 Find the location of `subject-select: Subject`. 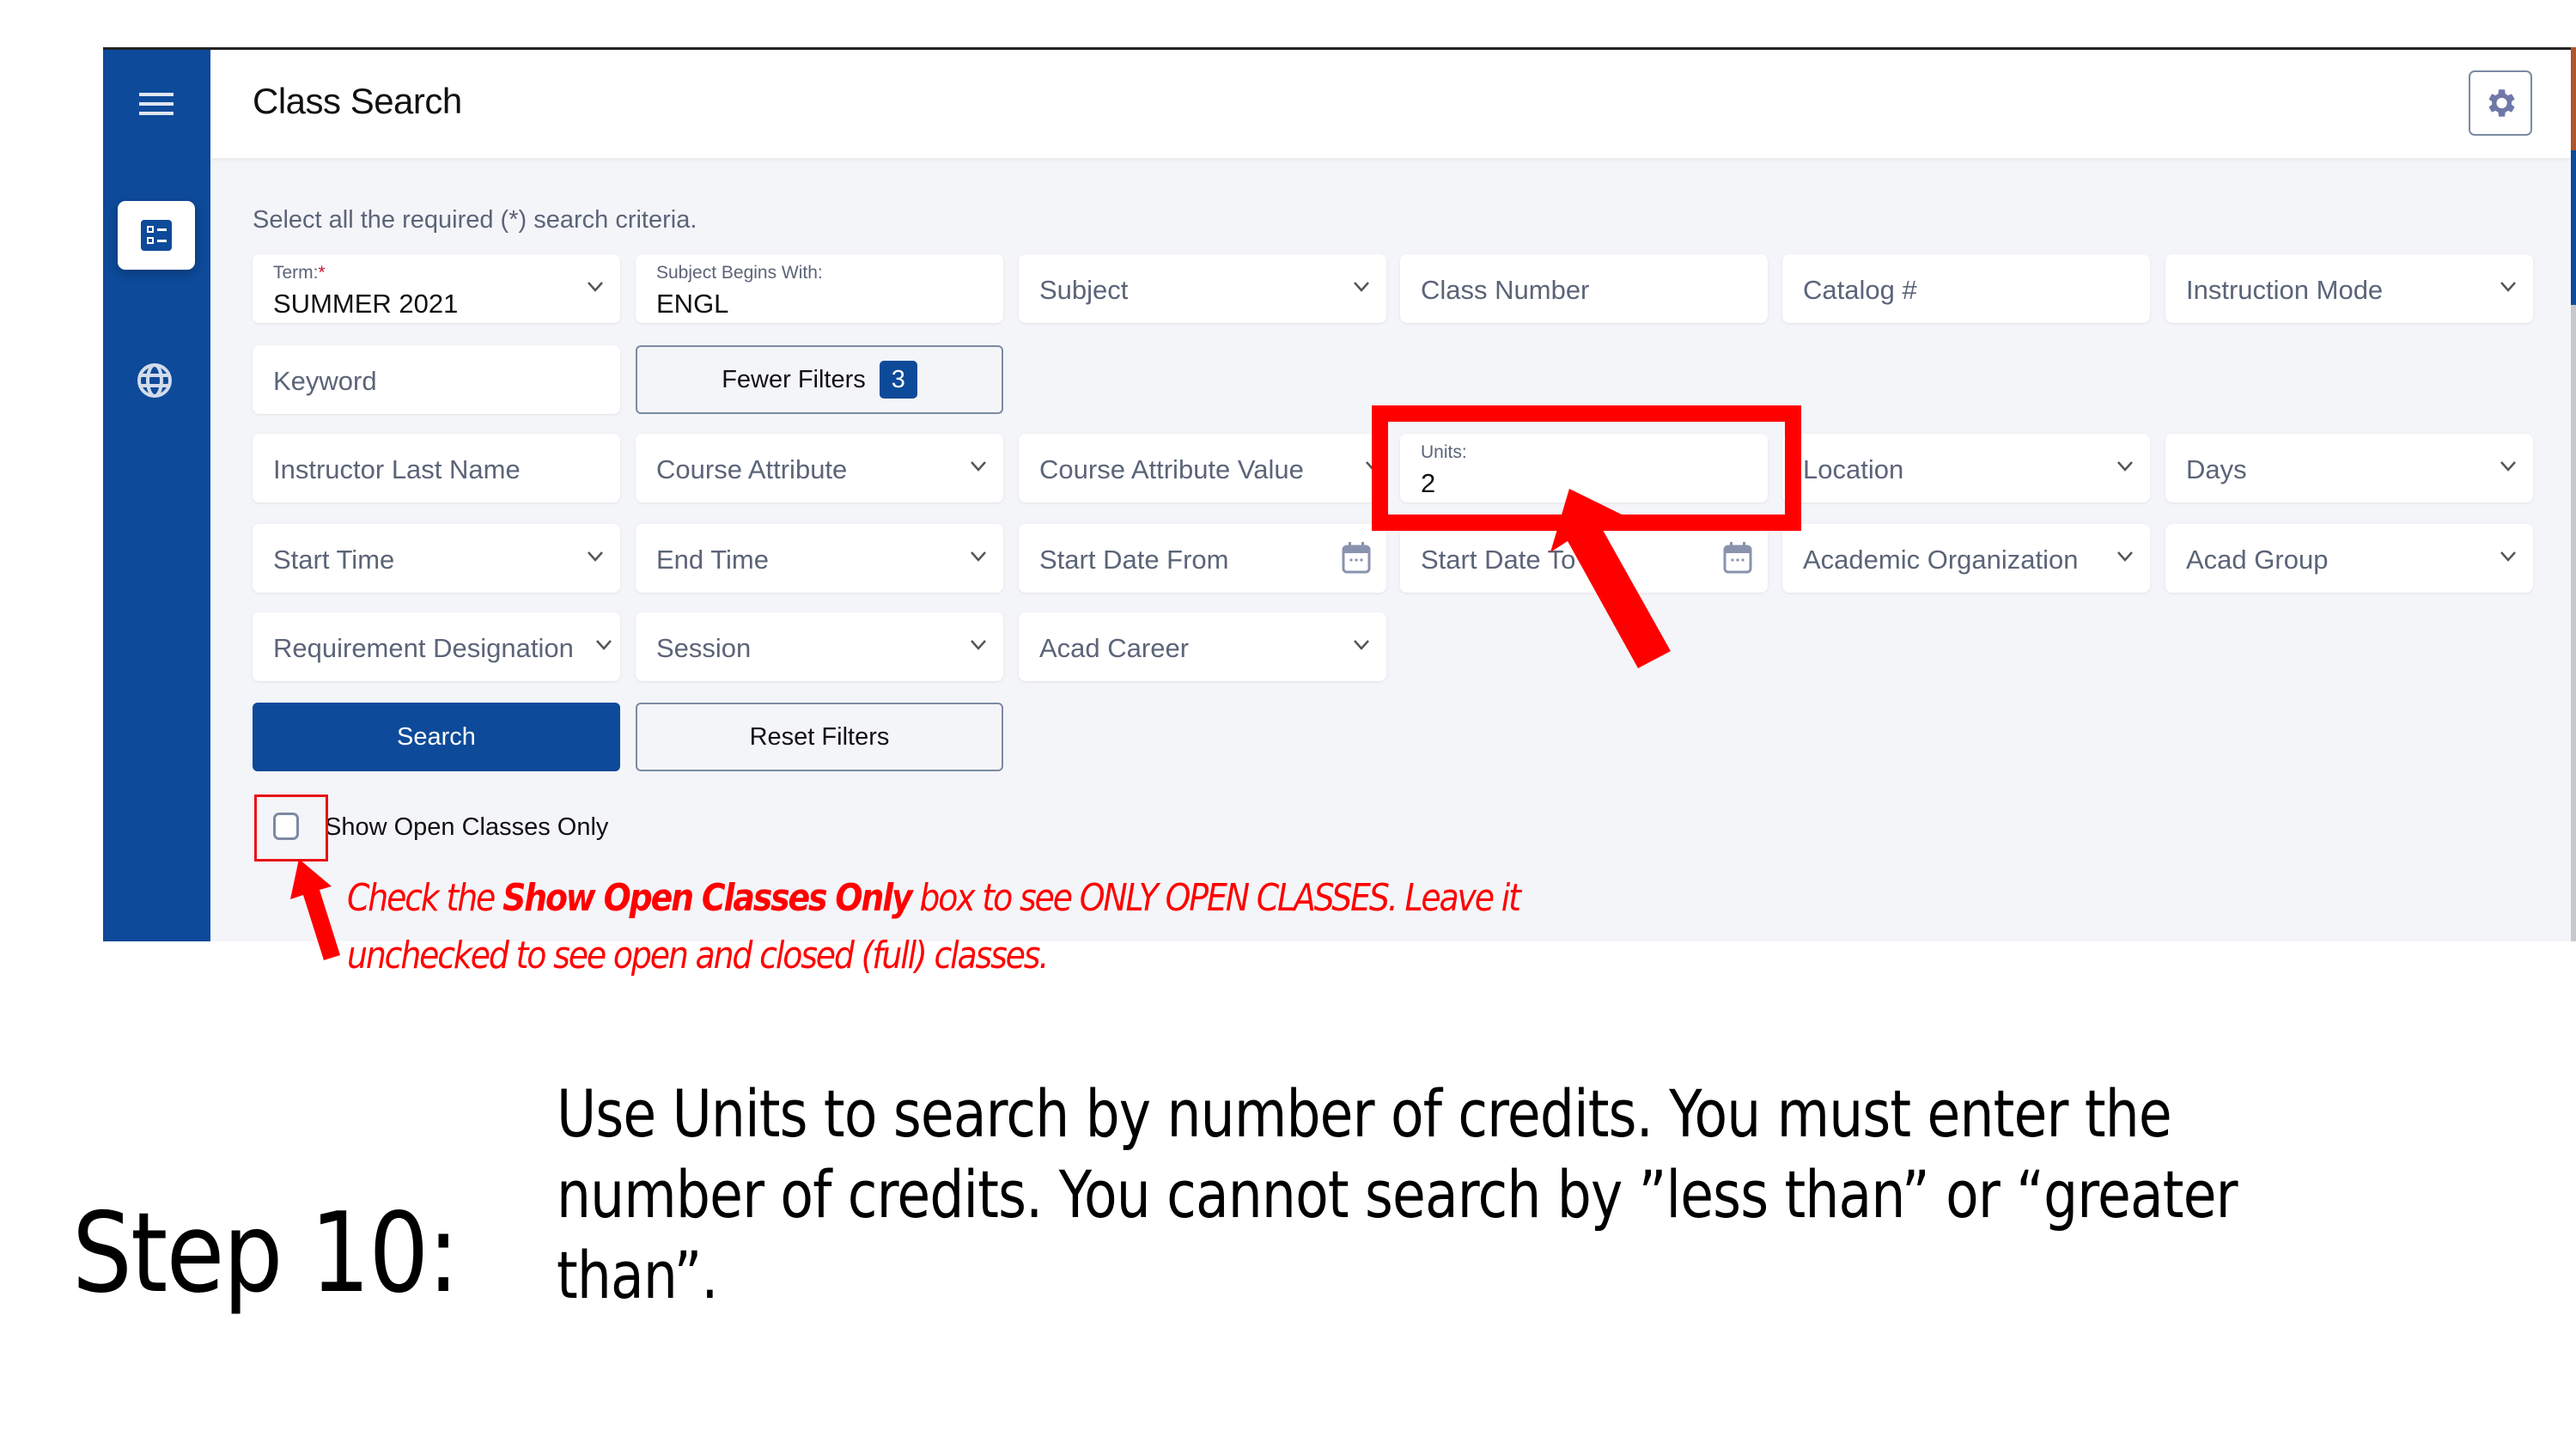

subject-select: Subject is located at coordinates (1202, 288).